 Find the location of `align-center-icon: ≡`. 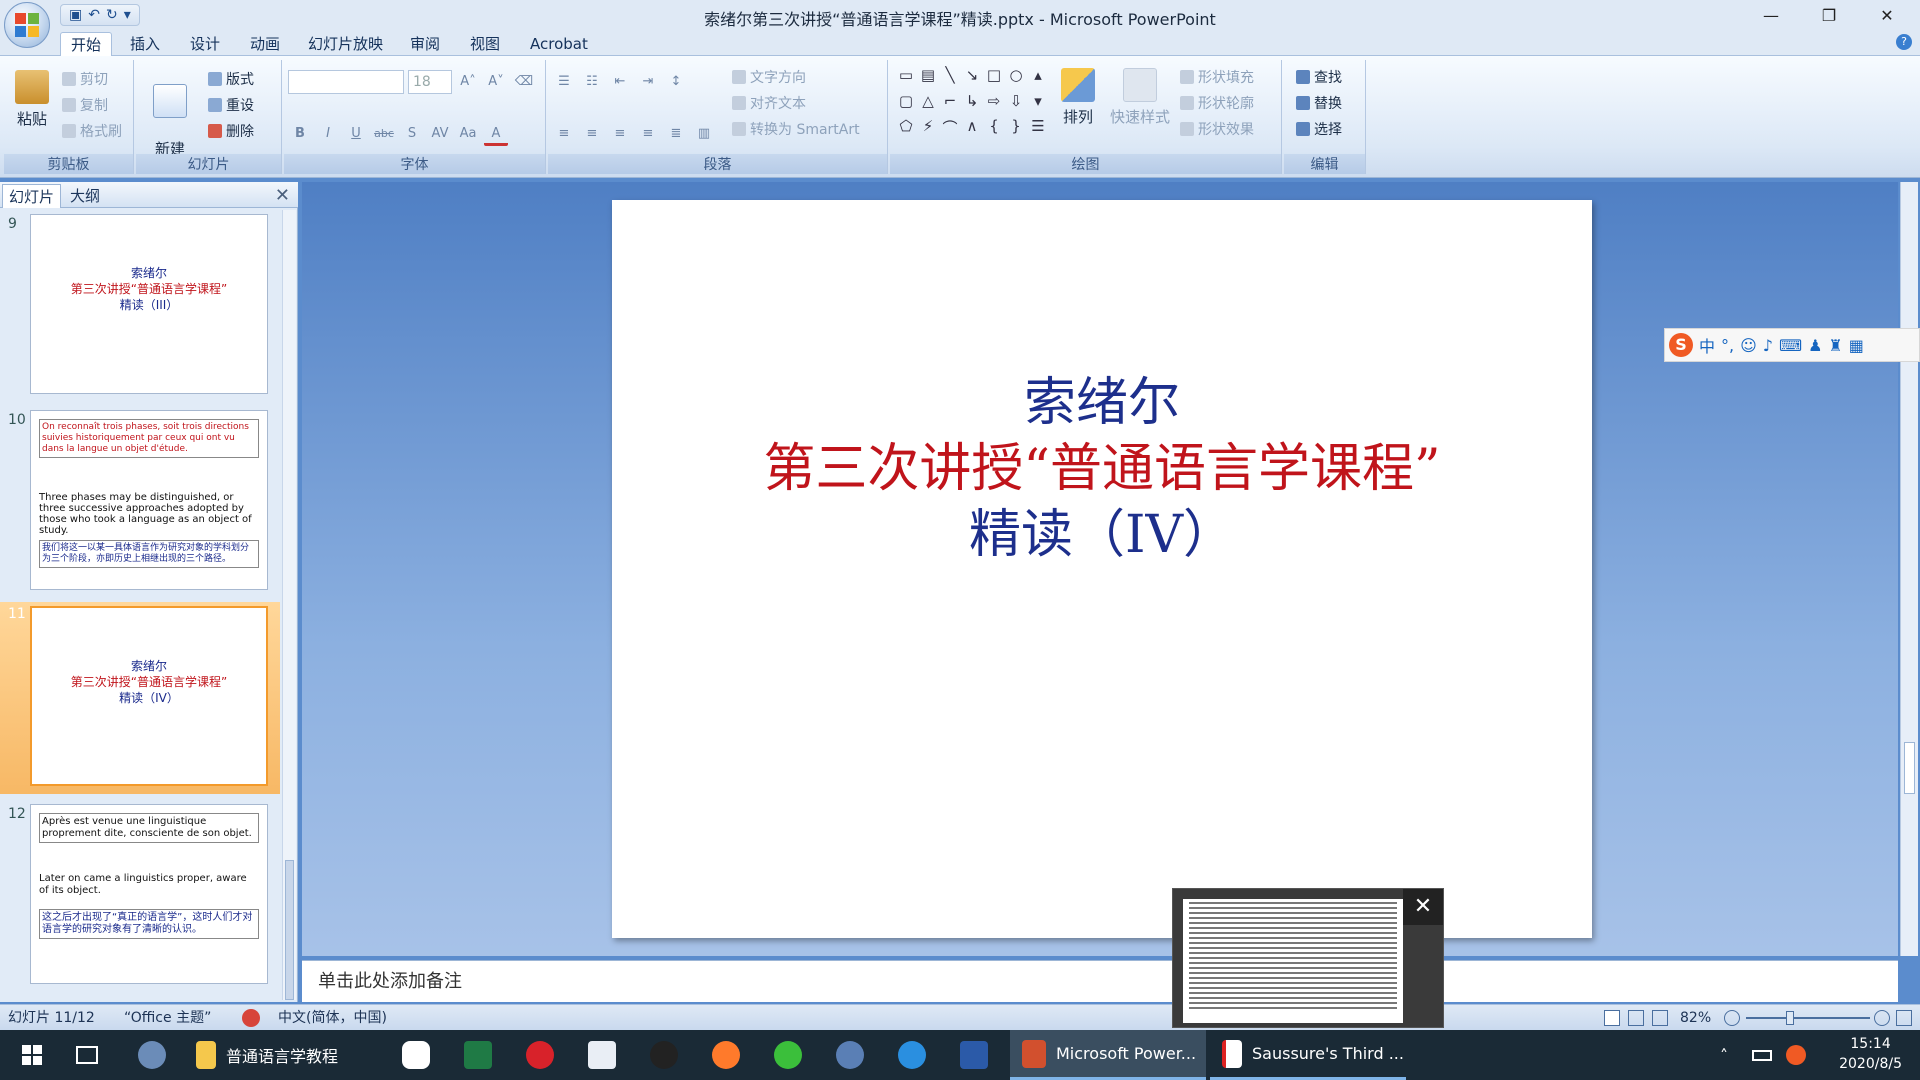

align-center-icon: ≡ is located at coordinates (592, 134).